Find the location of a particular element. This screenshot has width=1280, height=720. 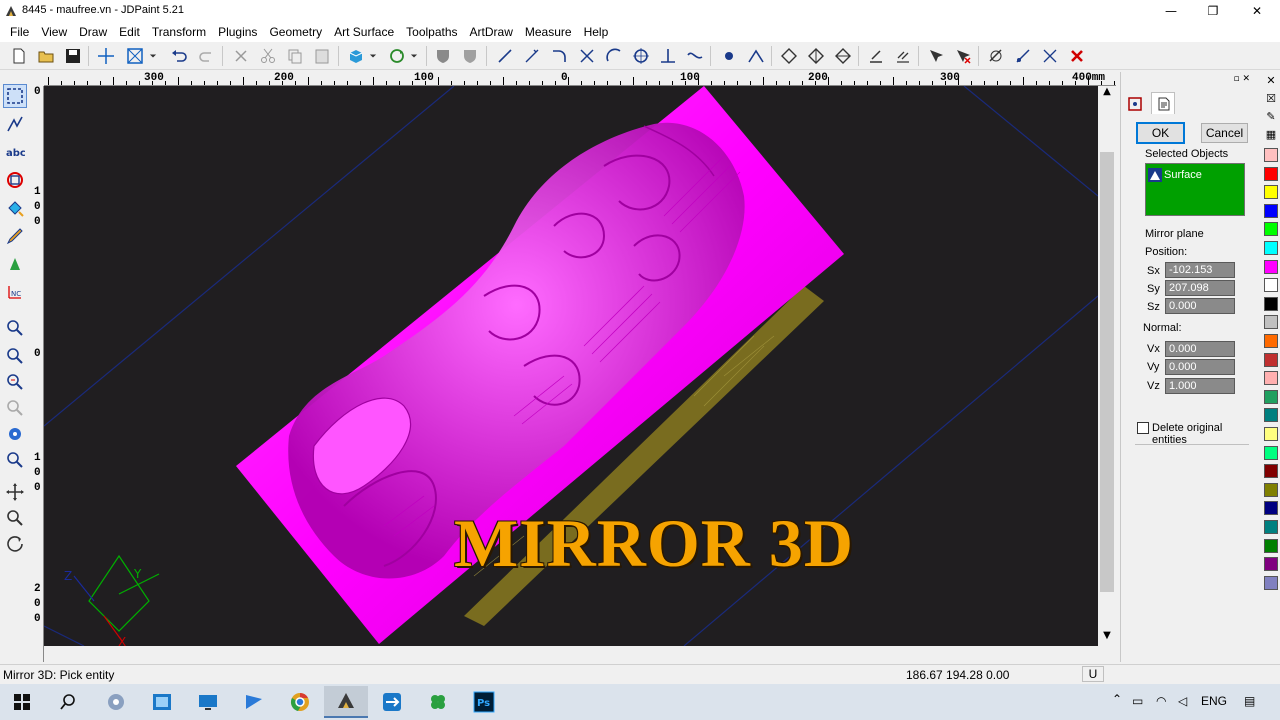

undo-icon is located at coordinates (179, 56).